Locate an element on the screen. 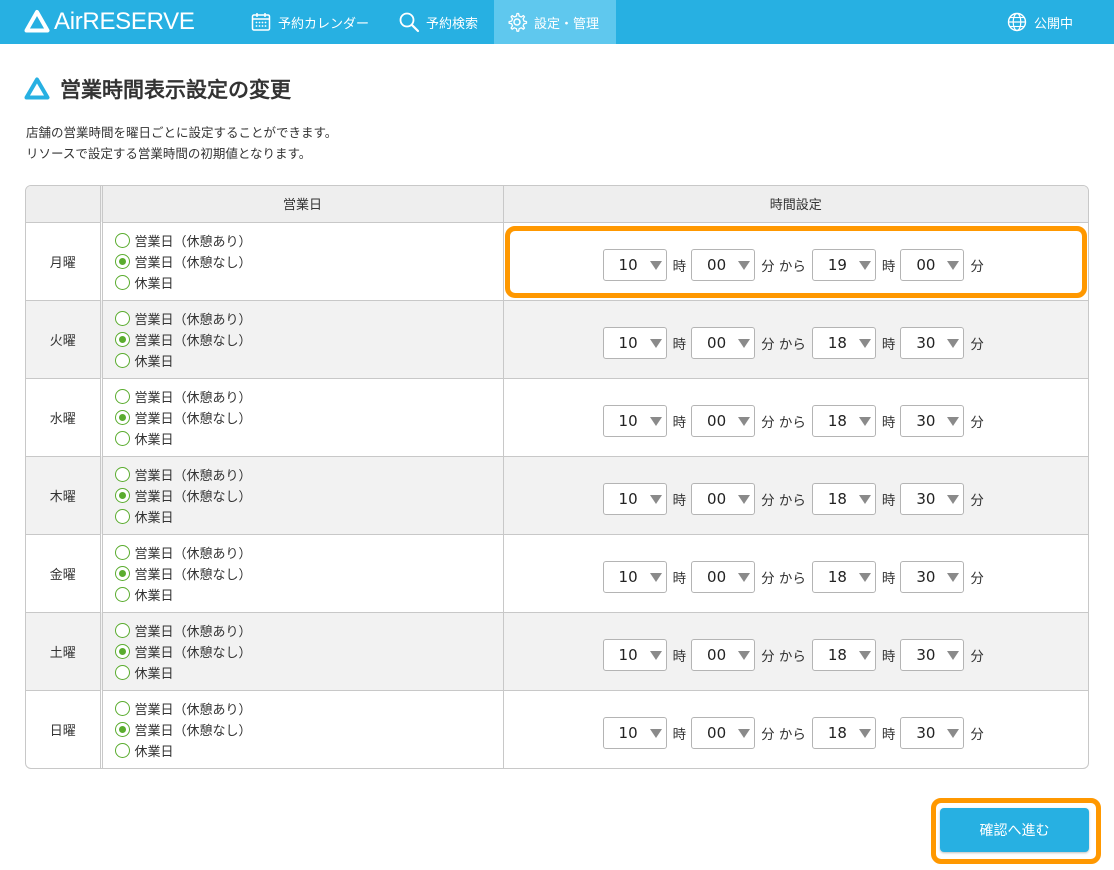 This screenshot has width=1114, height=870. page-title-text: 営業時間表示設定の変更 is located at coordinates (175, 90).